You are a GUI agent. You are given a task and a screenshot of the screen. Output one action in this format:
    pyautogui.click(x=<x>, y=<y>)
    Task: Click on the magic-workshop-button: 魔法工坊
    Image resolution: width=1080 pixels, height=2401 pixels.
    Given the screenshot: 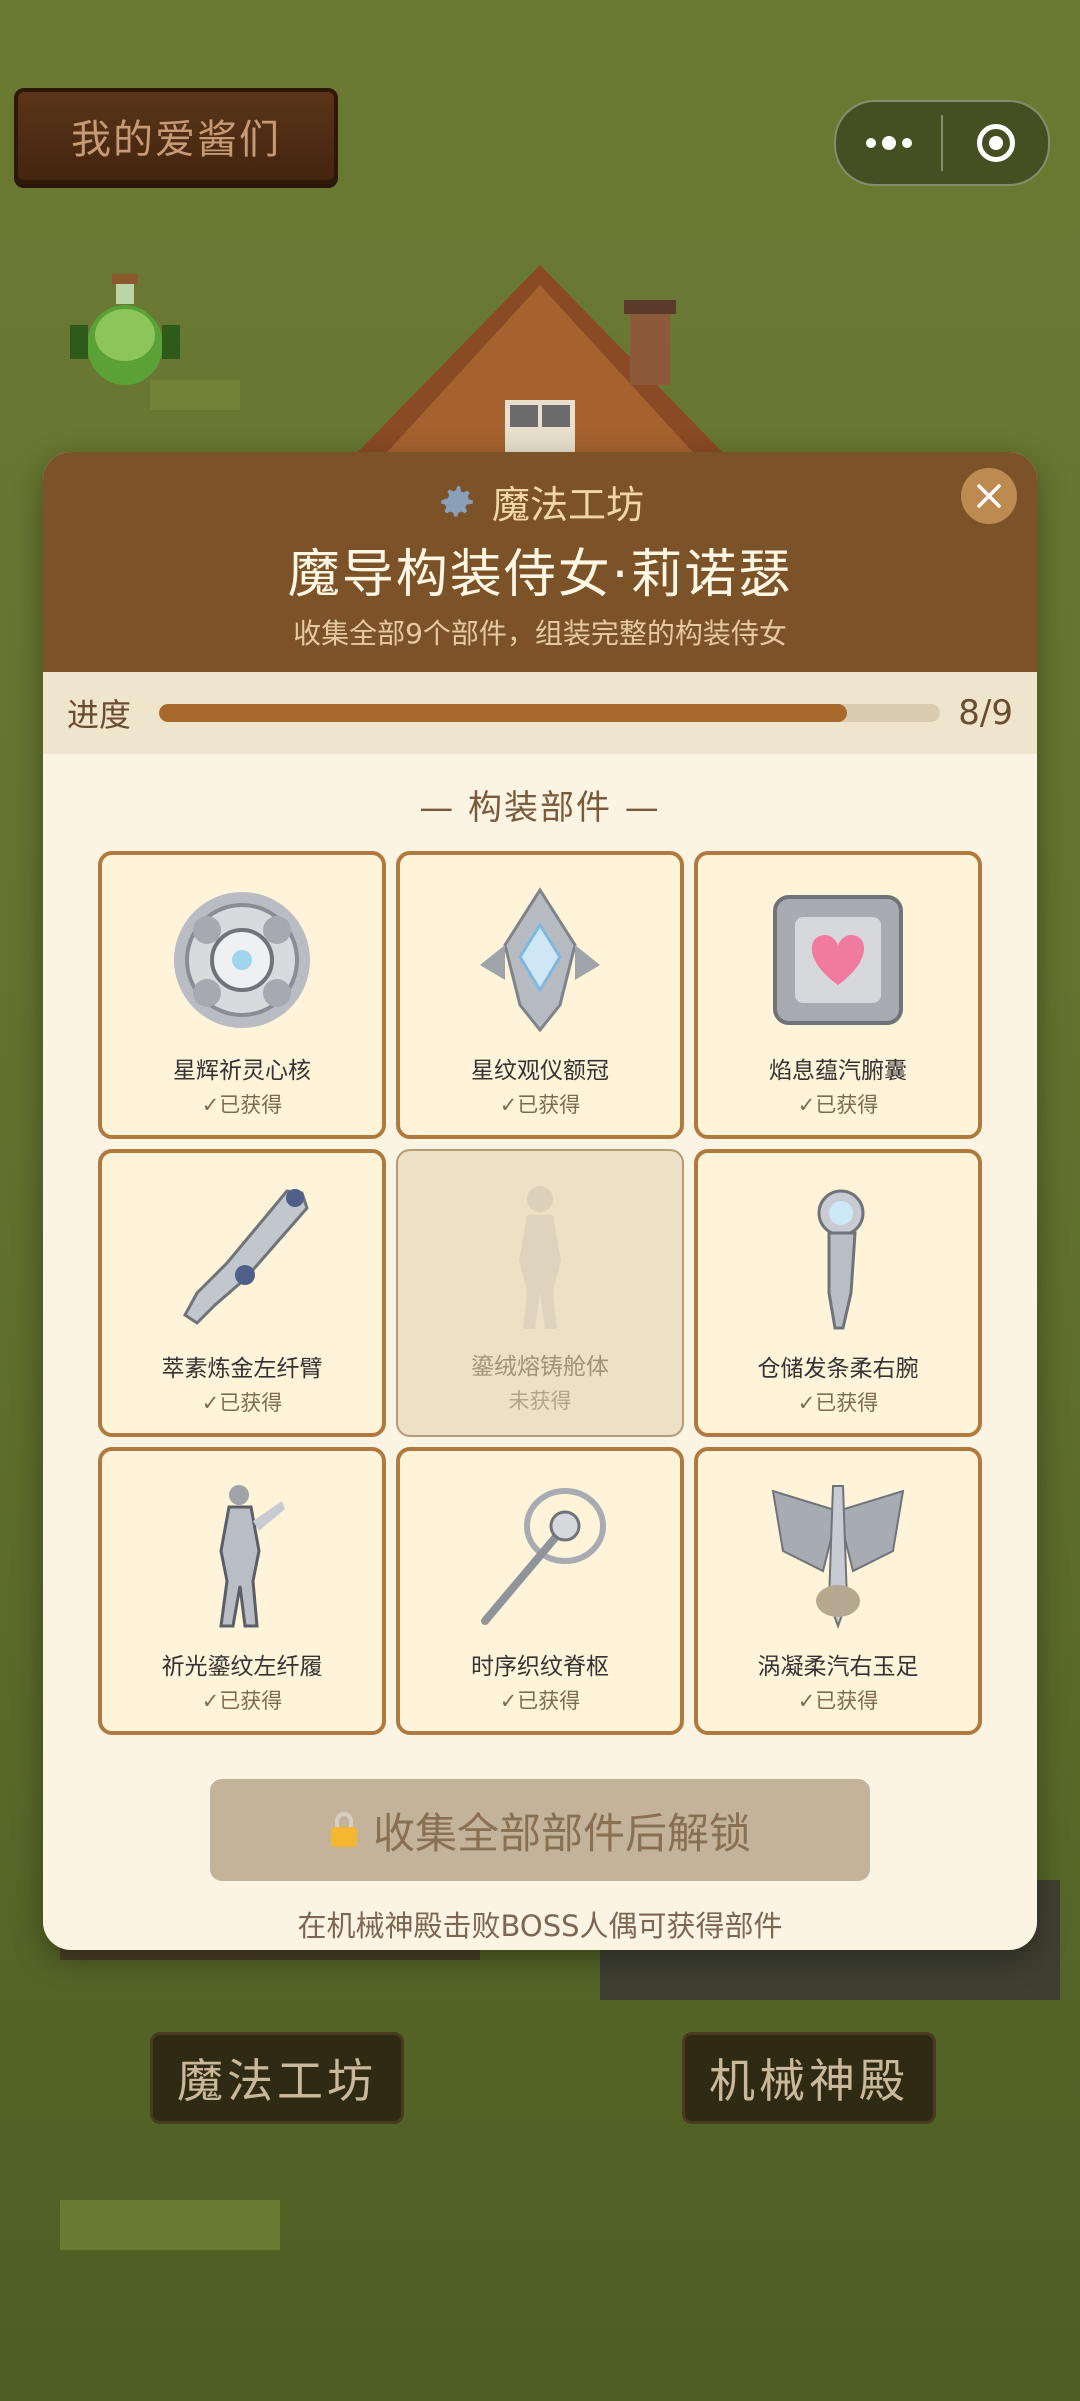 What is the action you would take?
    pyautogui.click(x=277, y=2078)
    